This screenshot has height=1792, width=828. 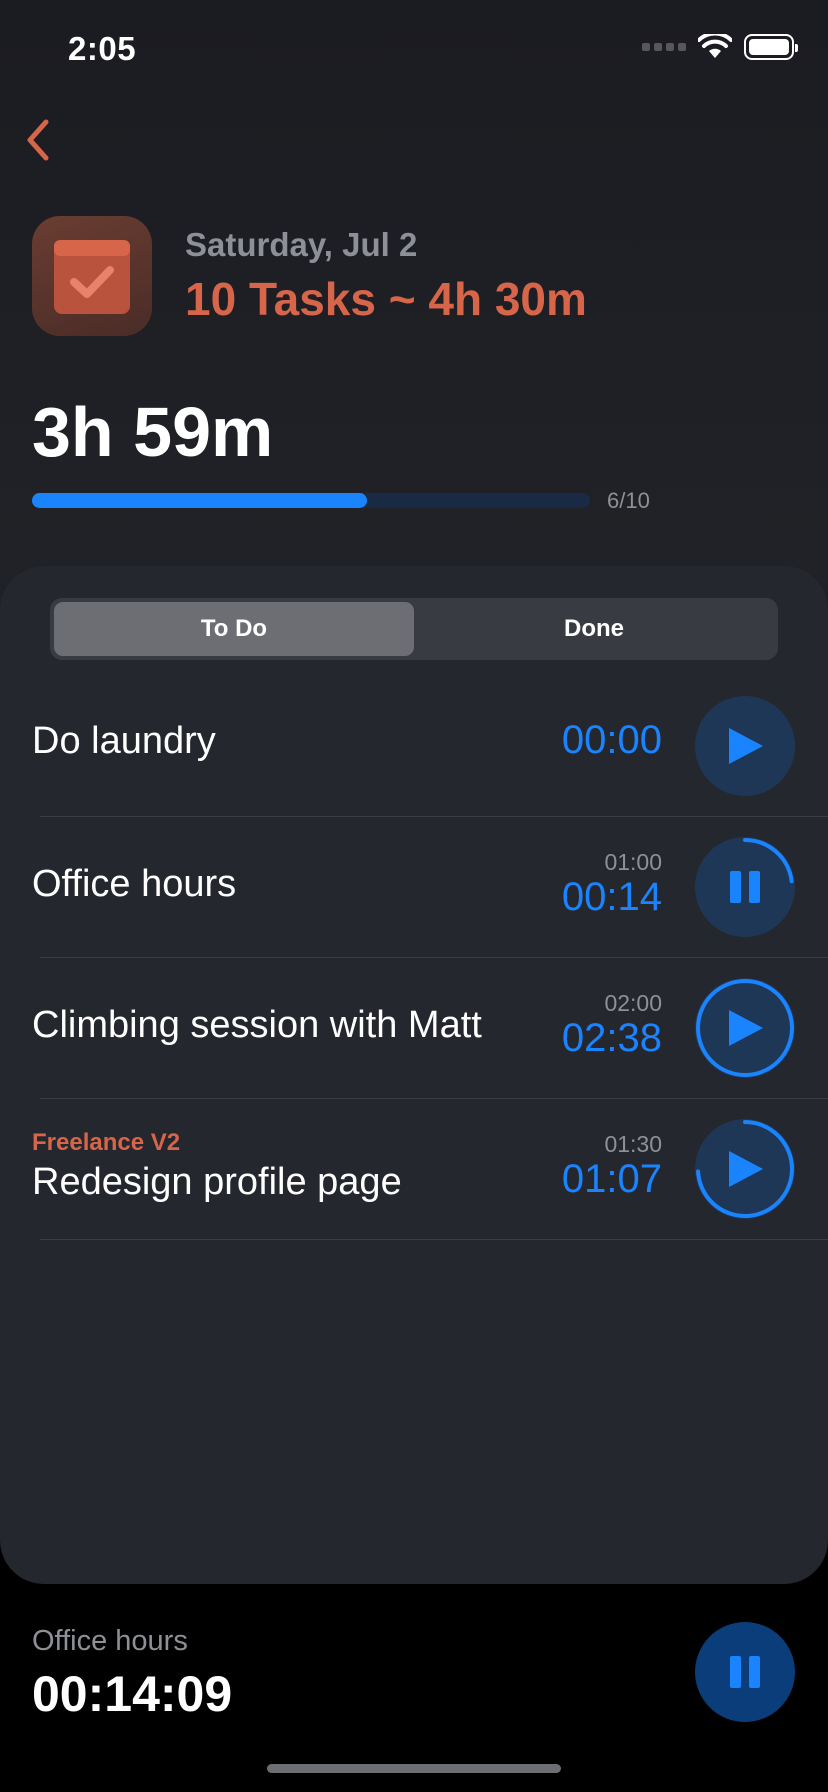 I want to click on back-button, so click(x=44, y=142).